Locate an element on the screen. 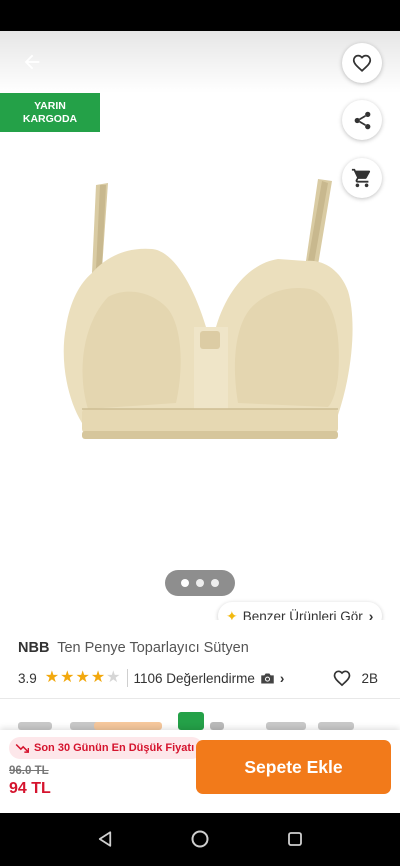 Image resolution: width=400 pixels, height=866 pixels. arrow-left-icon is located at coordinates (32, 62).